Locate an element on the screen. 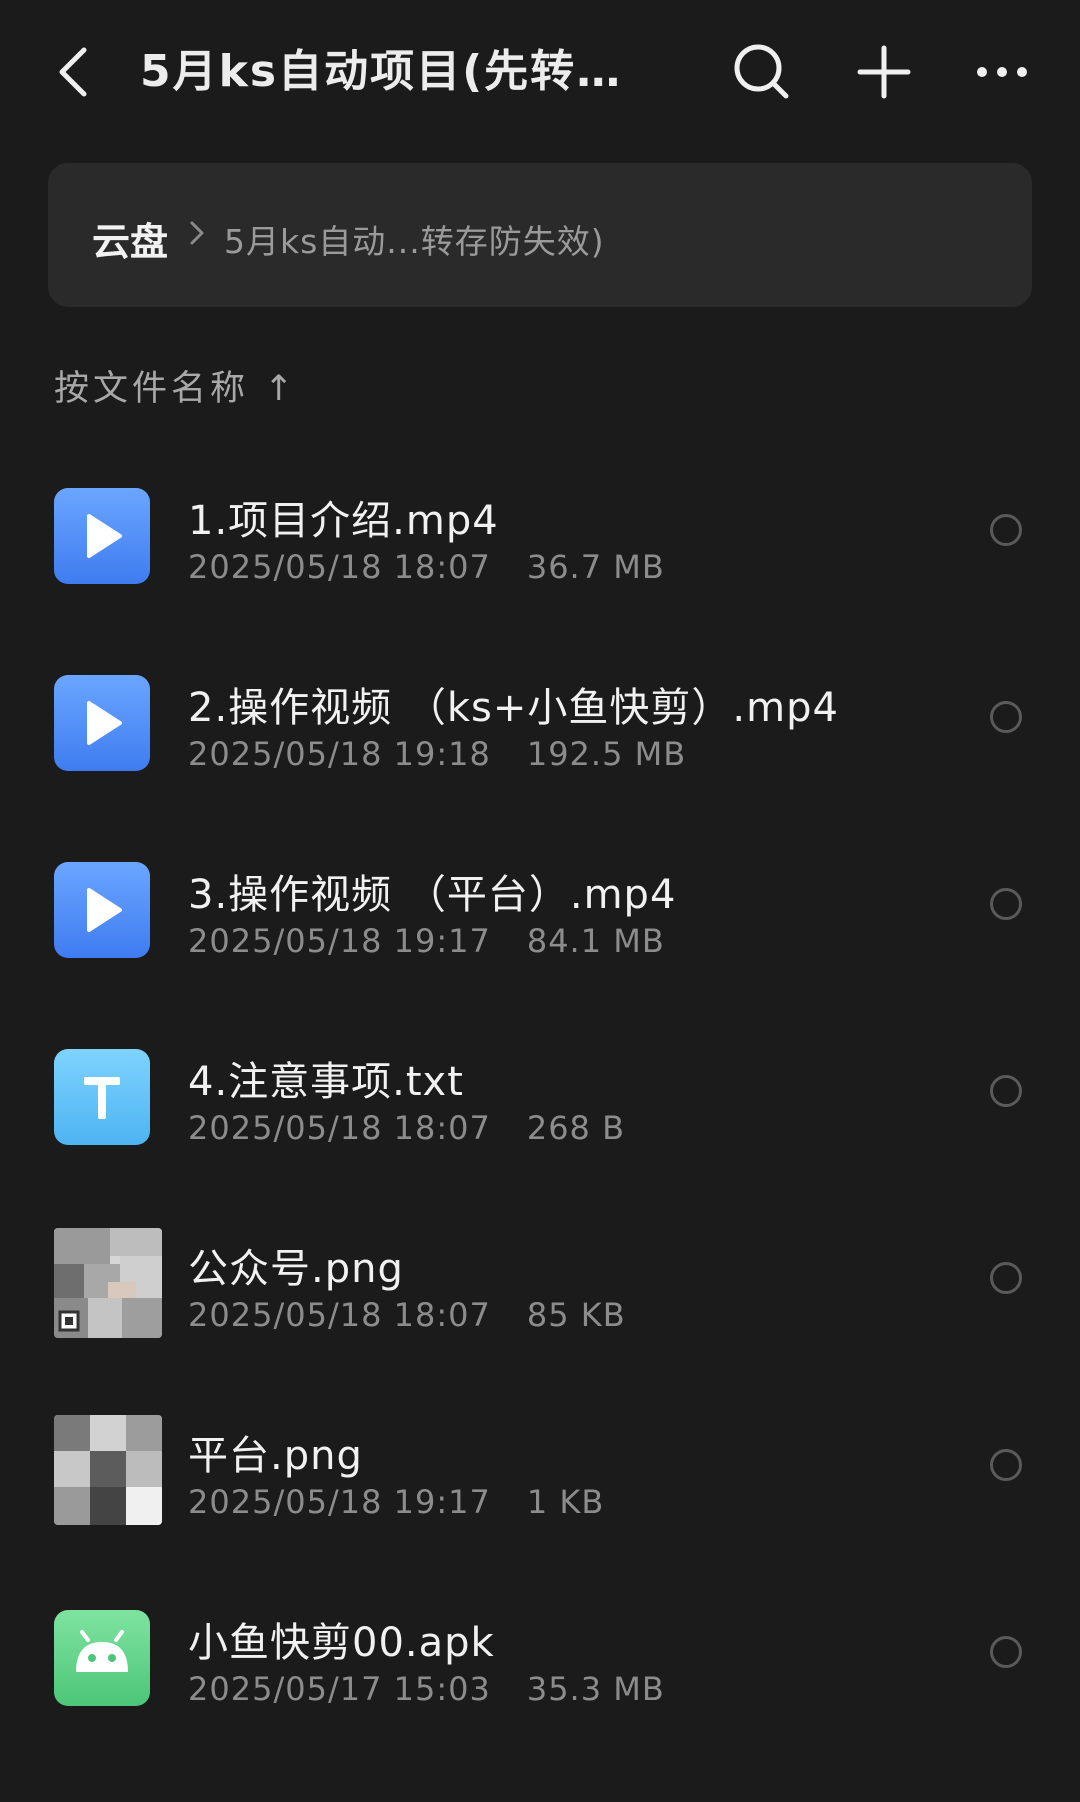 The width and height of the screenshot is (1080, 1802). file-size: 1 KB is located at coordinates (565, 1502).